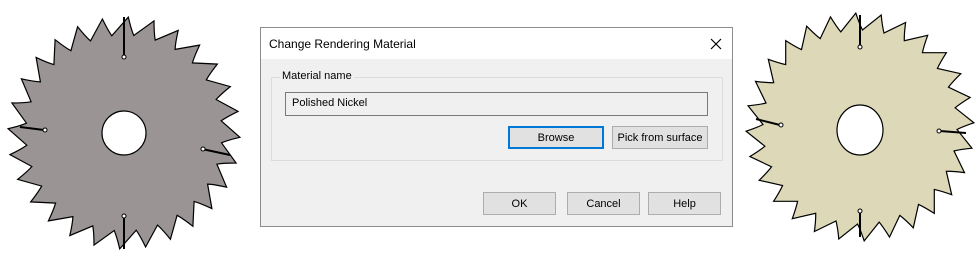 The width and height of the screenshot is (976, 276). What do you see at coordinates (496, 43) in the screenshot?
I see `dialog-titlebar: Change Rendering Material` at bounding box center [496, 43].